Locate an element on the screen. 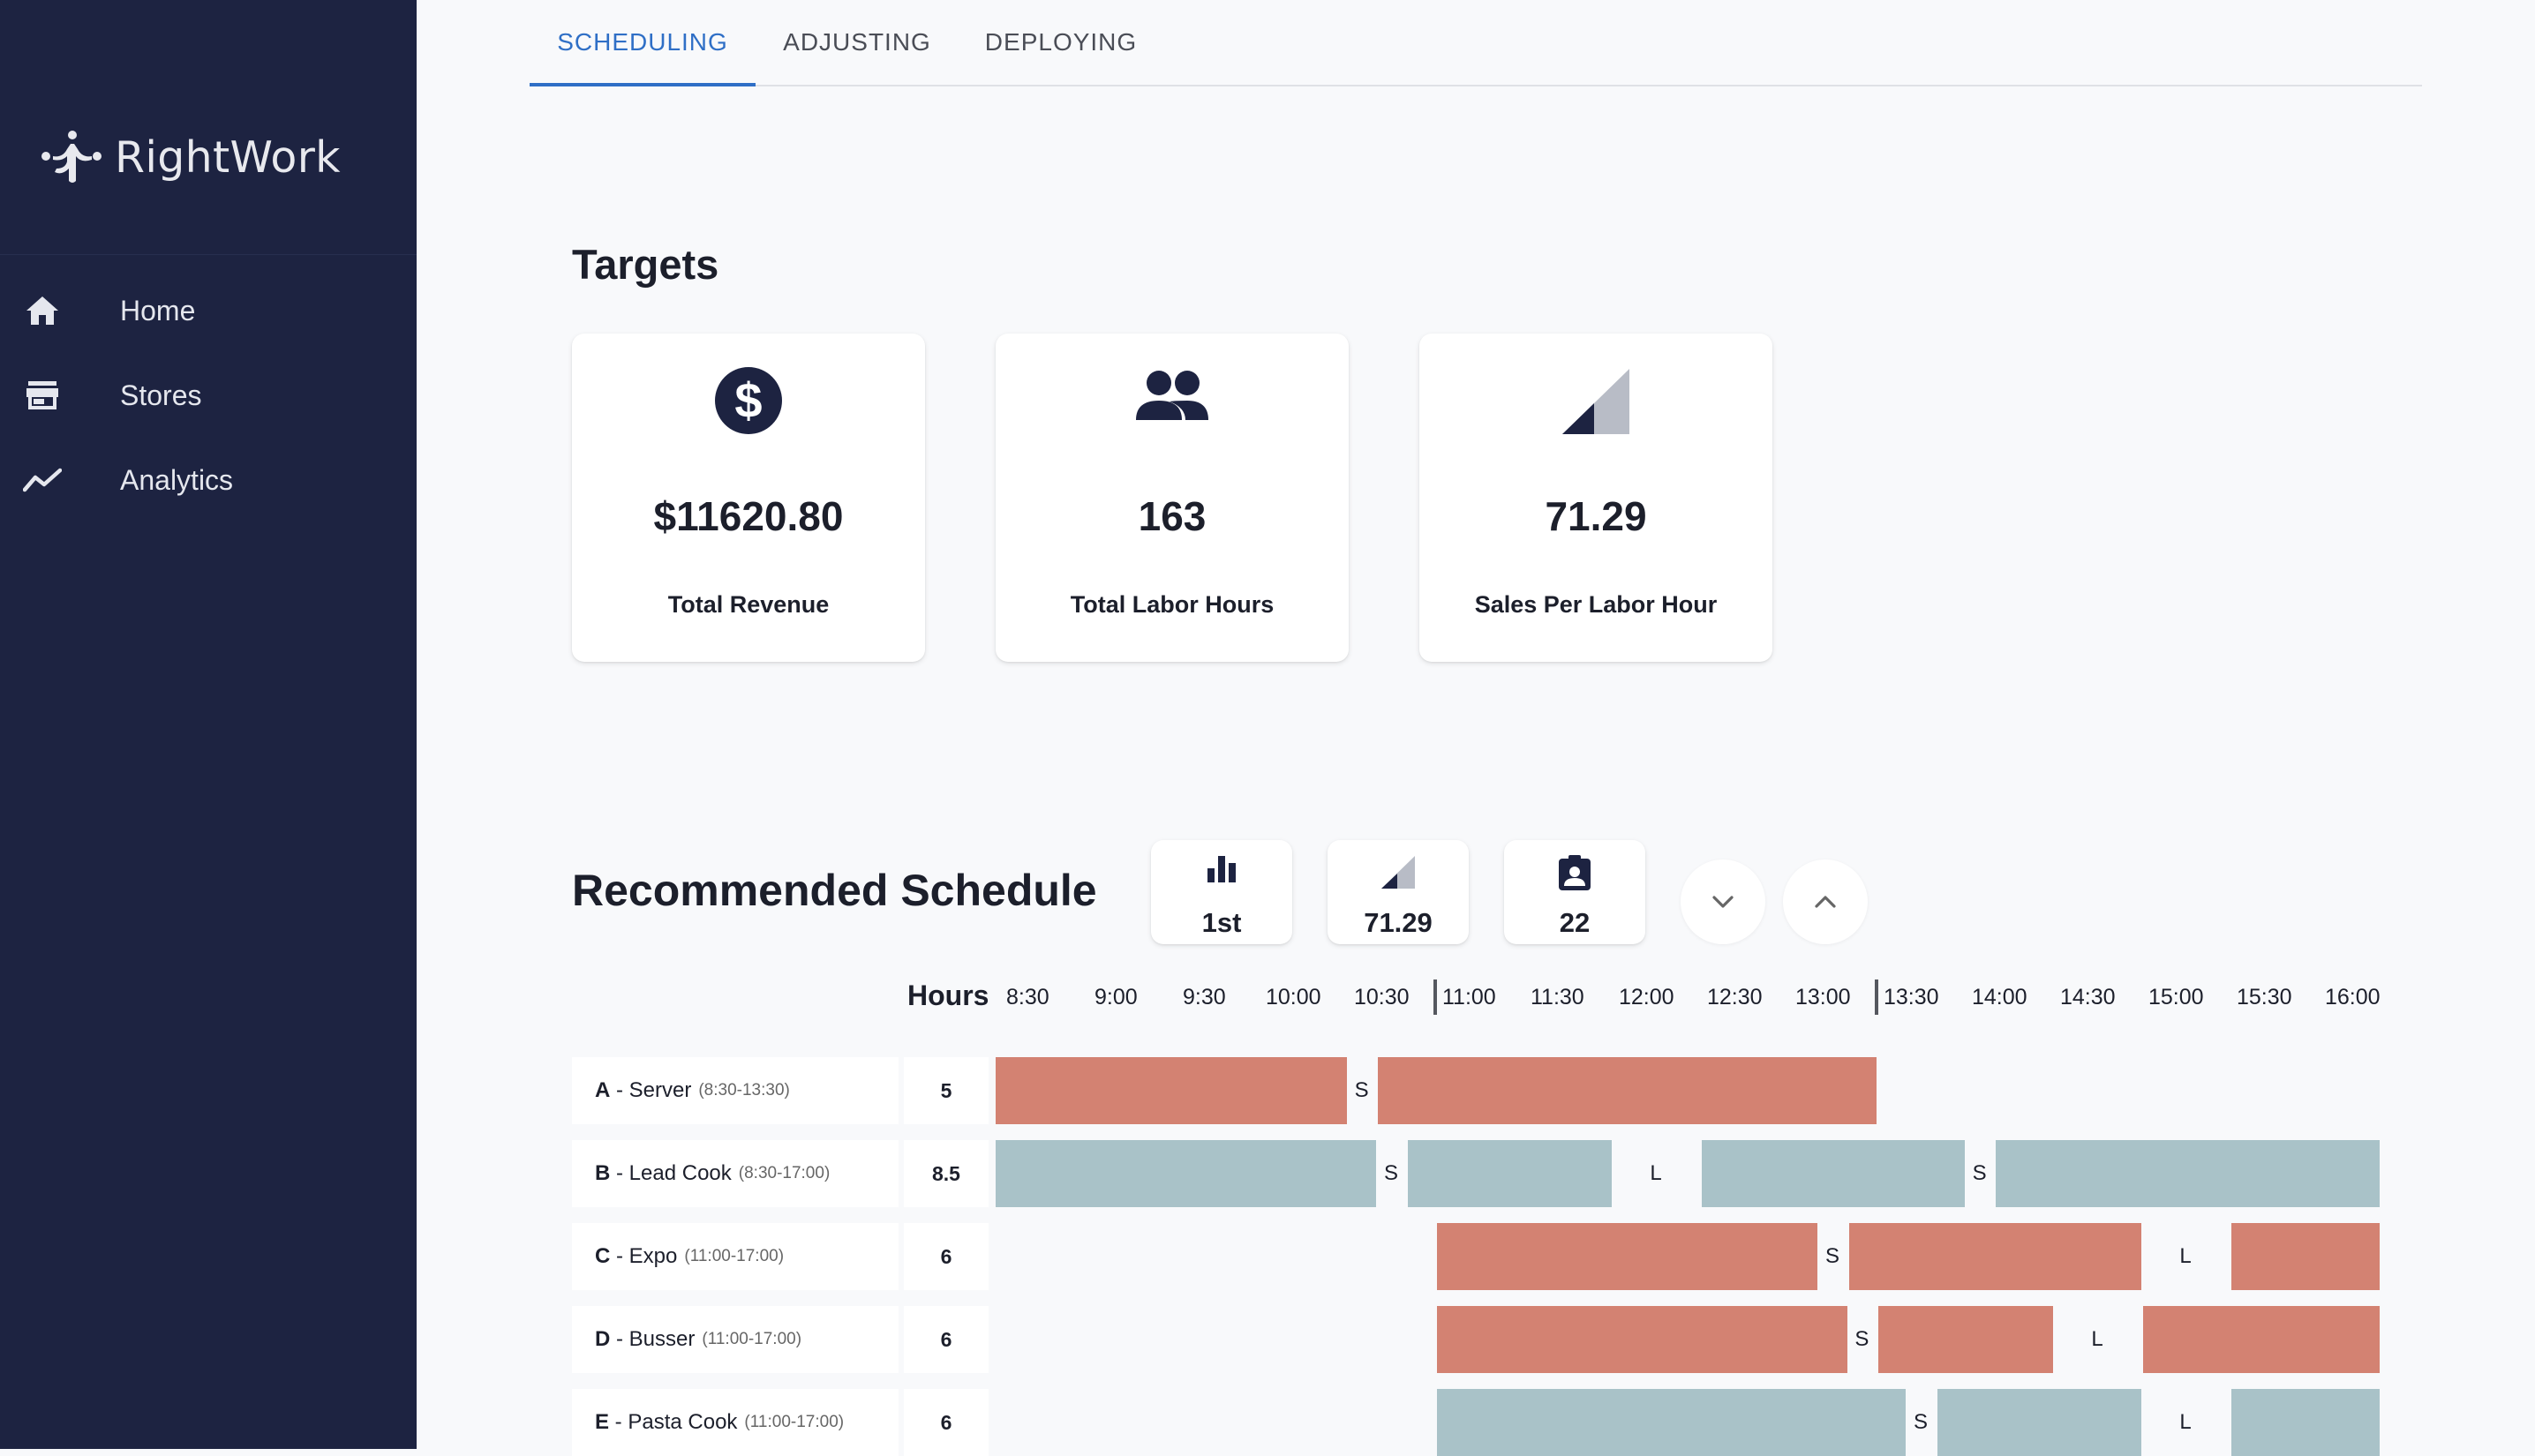  chevron-down-icon is located at coordinates (1723, 902).